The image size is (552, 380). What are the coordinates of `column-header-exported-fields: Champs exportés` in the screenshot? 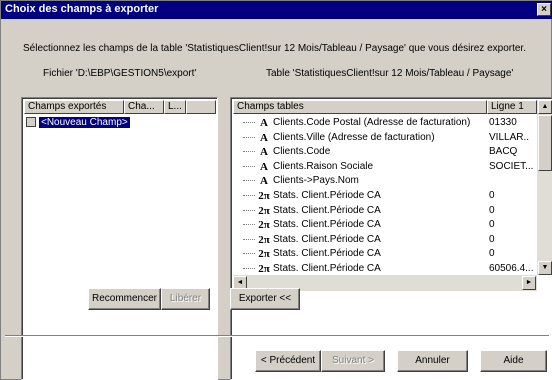 It's located at (74, 107).